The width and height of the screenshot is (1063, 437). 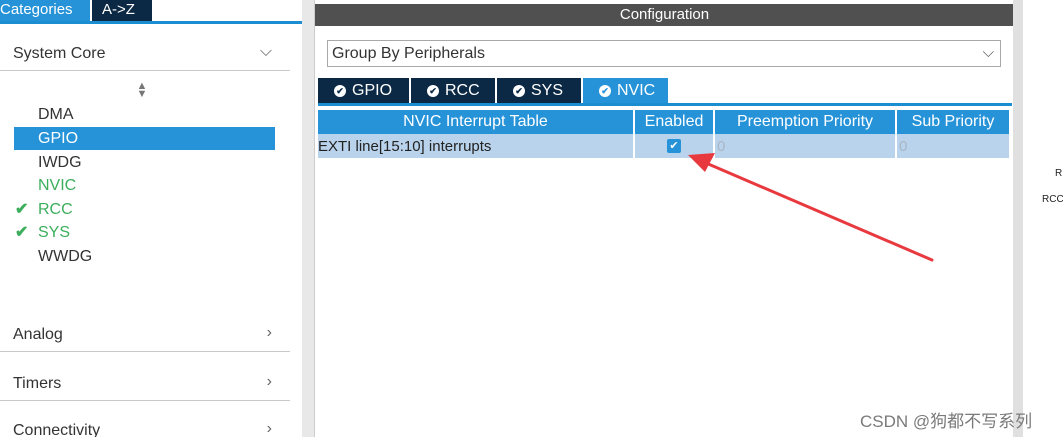 What do you see at coordinates (65, 256) in the screenshot?
I see `peripheral-label: WWDG` at bounding box center [65, 256].